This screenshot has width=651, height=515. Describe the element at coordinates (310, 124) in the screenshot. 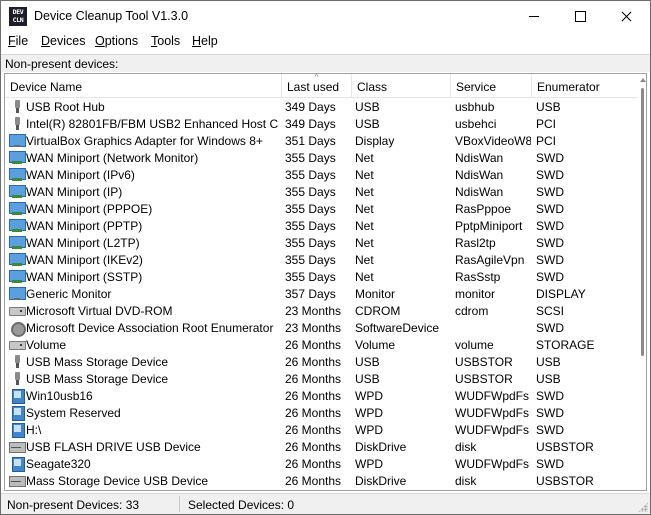

I see `last-used-cell: 349 Days` at that location.